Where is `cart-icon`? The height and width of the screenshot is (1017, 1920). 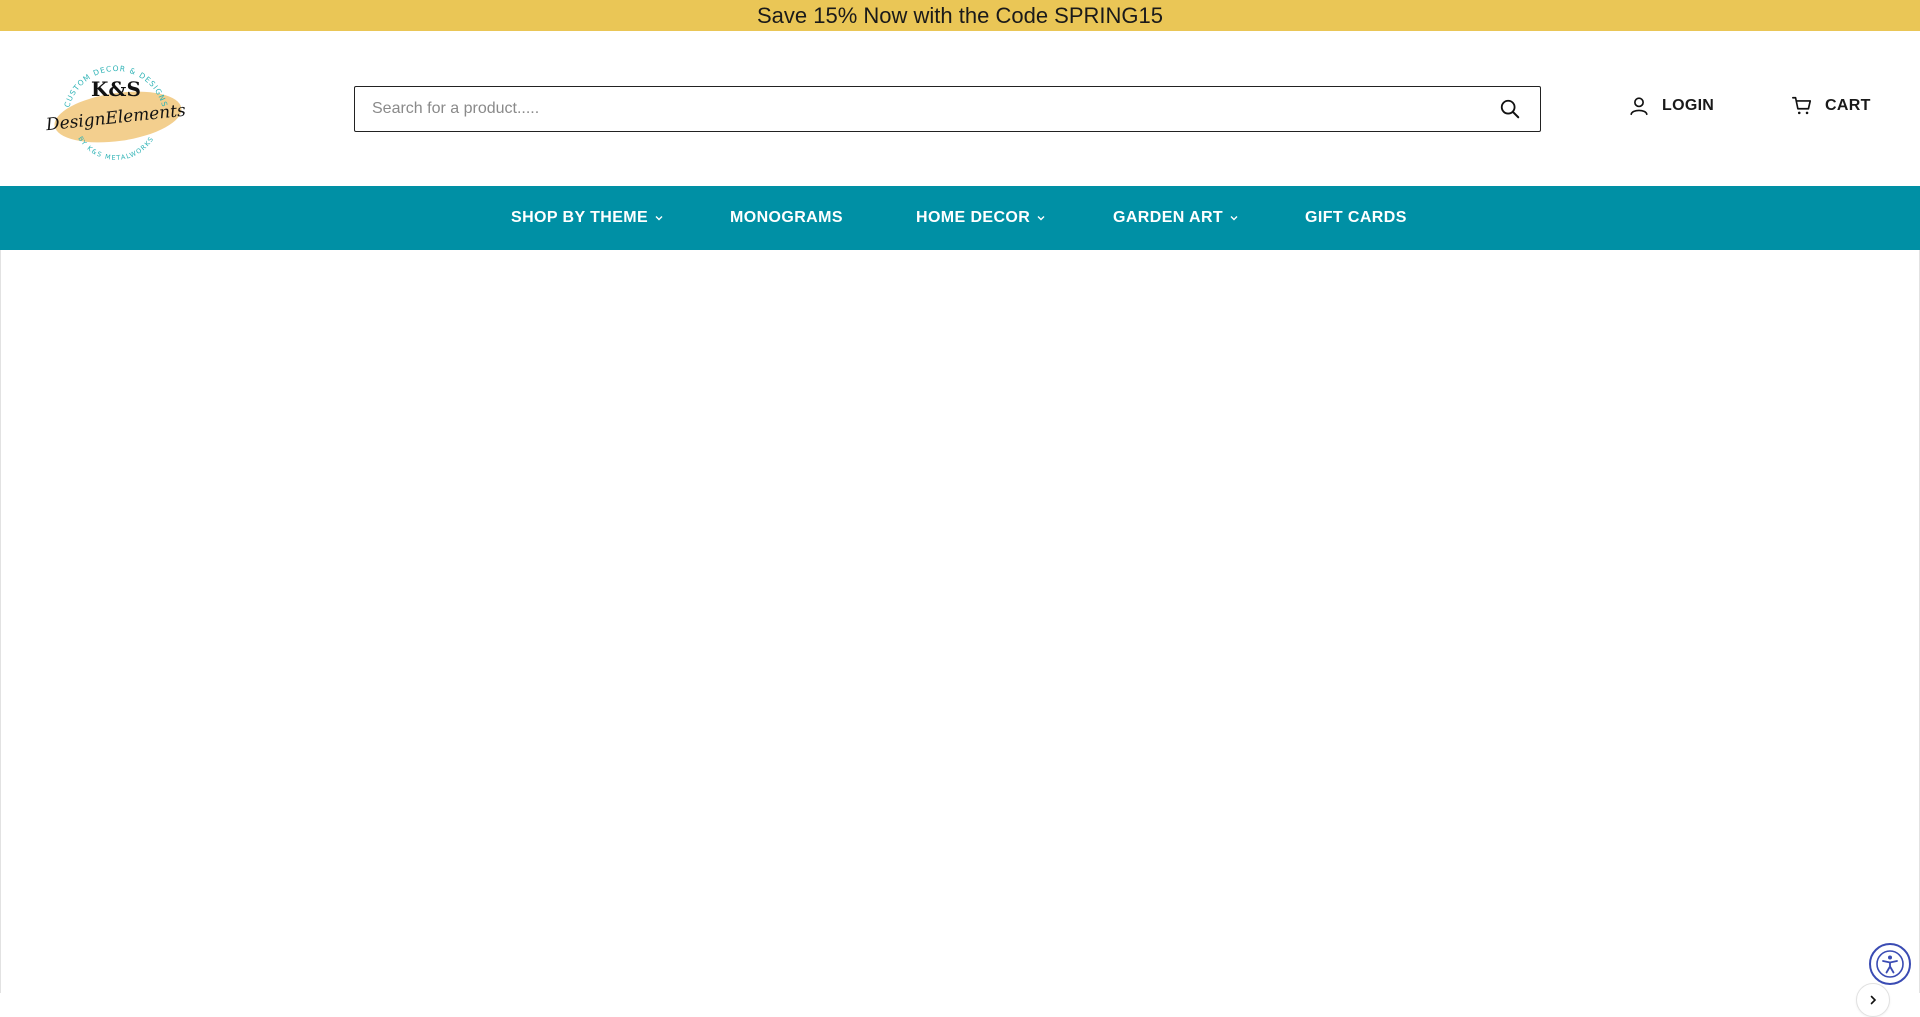 cart-icon is located at coordinates (1802, 105).